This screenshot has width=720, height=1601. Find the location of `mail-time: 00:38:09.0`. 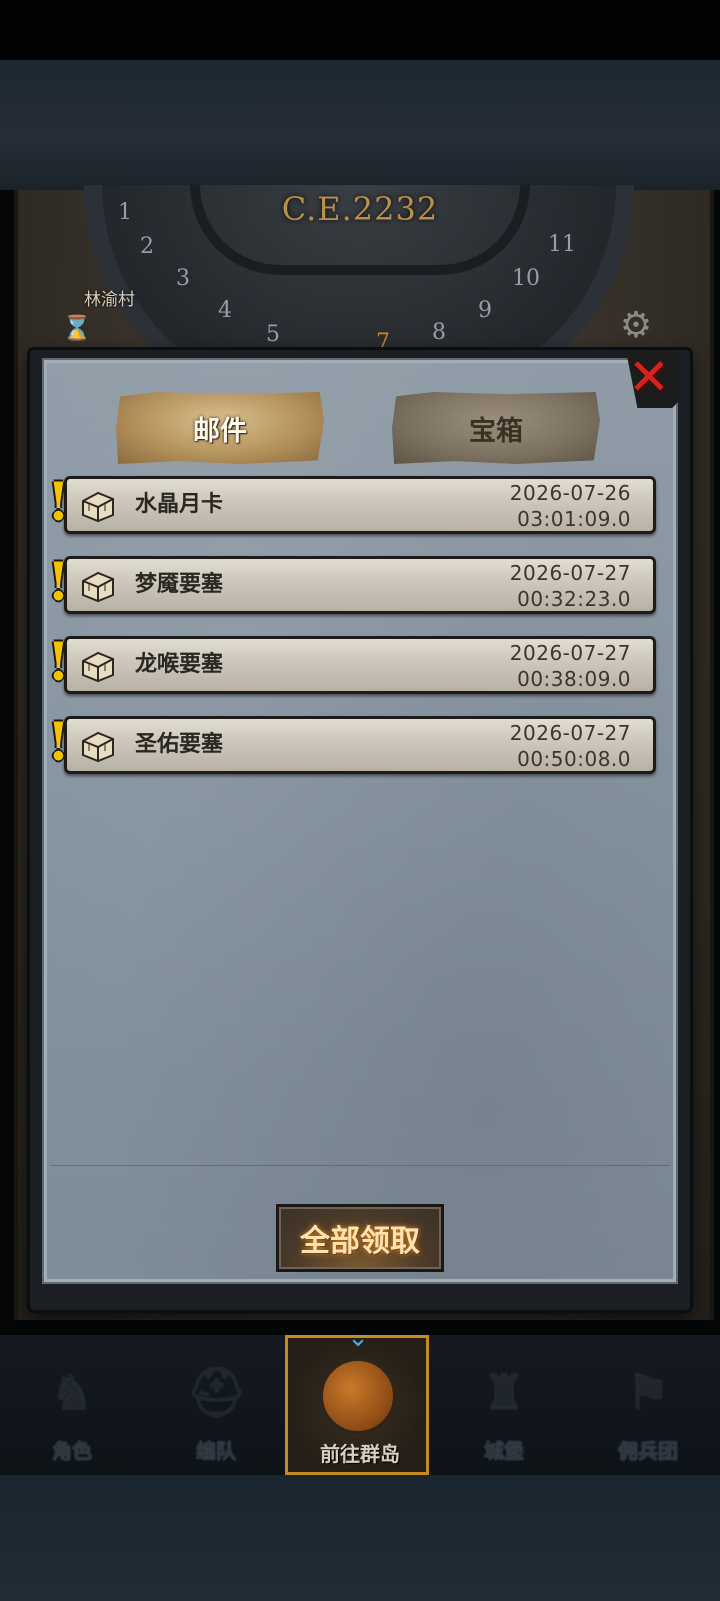

mail-time: 00:38:09.0 is located at coordinates (574, 679).